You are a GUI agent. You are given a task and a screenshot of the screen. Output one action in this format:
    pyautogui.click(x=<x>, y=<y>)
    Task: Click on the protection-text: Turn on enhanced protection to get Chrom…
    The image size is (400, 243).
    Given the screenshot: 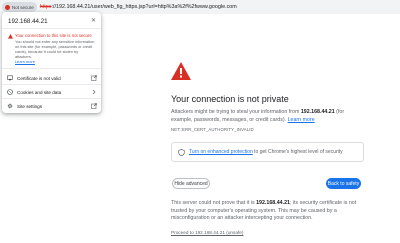 What is the action you would take?
    pyautogui.click(x=266, y=152)
    